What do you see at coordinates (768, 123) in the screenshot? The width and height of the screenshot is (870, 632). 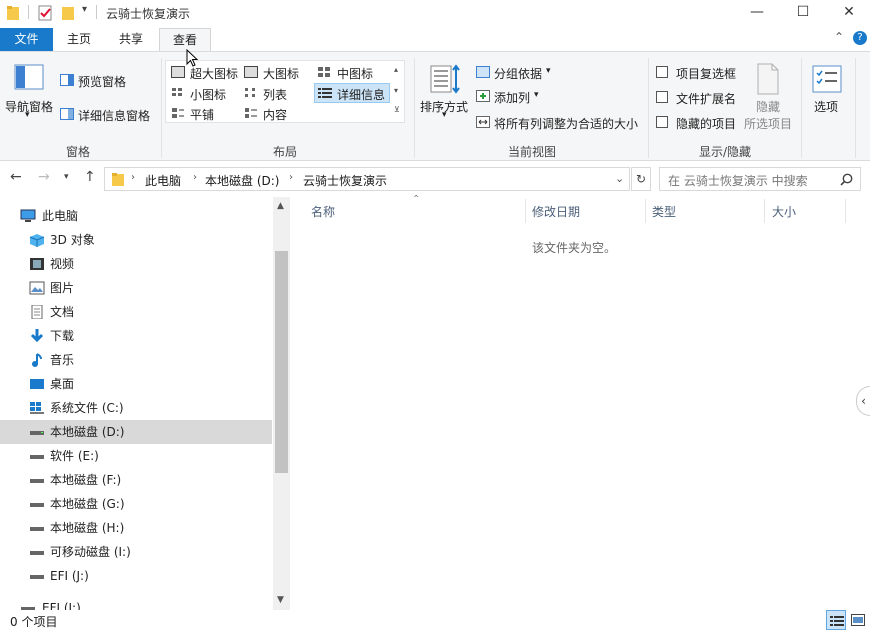 I see `hide-selected-button-line2: 所选项目` at bounding box center [768, 123].